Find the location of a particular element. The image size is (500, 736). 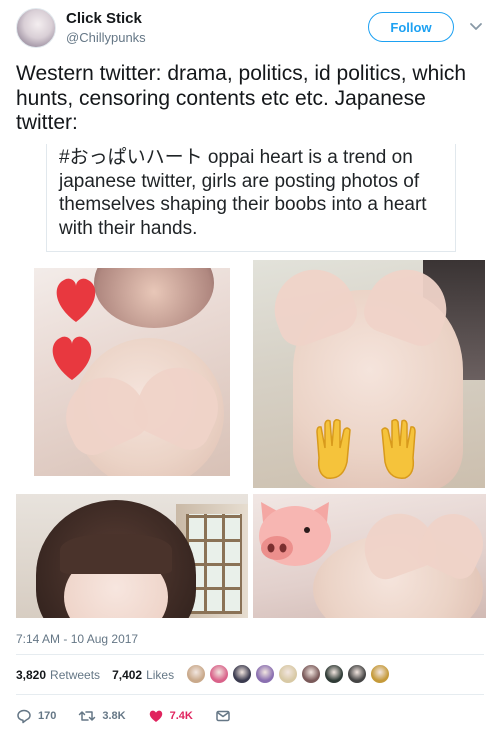

retweet-button: 3.8K is located at coordinates (102, 716).